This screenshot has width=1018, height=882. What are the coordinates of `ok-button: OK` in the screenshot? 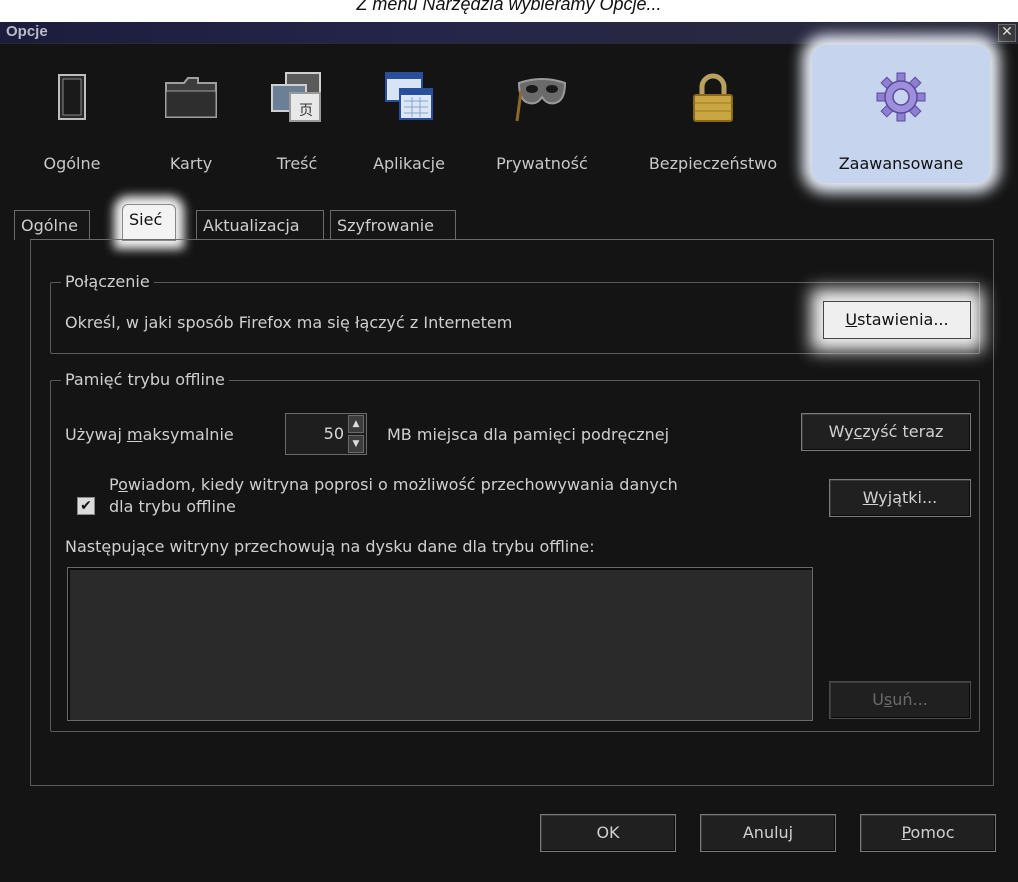 It's located at (608, 833).